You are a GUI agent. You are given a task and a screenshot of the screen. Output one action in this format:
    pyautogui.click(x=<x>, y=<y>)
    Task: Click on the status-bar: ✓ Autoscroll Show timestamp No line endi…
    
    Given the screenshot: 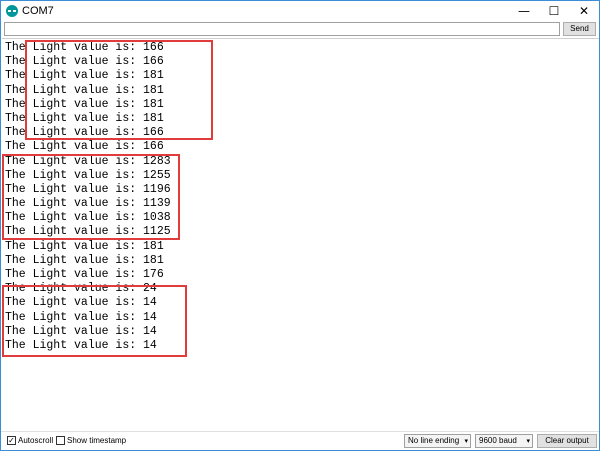 What is the action you would take?
    pyautogui.click(x=300, y=440)
    